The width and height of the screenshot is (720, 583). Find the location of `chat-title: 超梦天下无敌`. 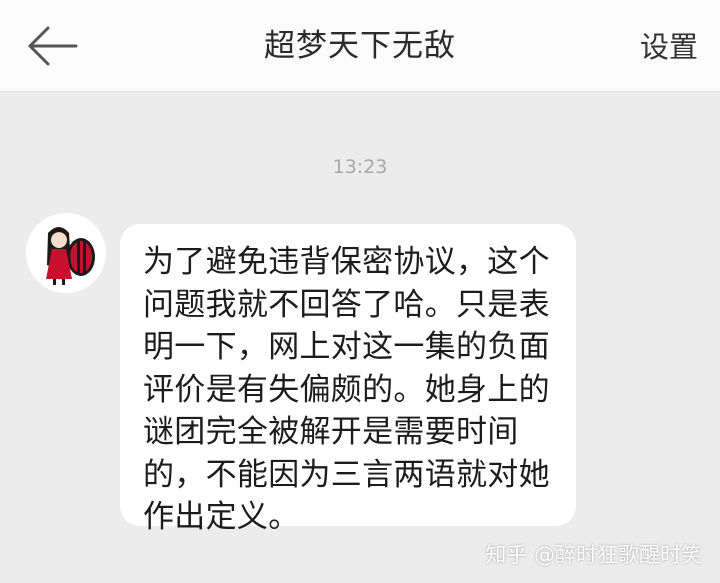

chat-title: 超梦天下无敌 is located at coordinates (360, 46).